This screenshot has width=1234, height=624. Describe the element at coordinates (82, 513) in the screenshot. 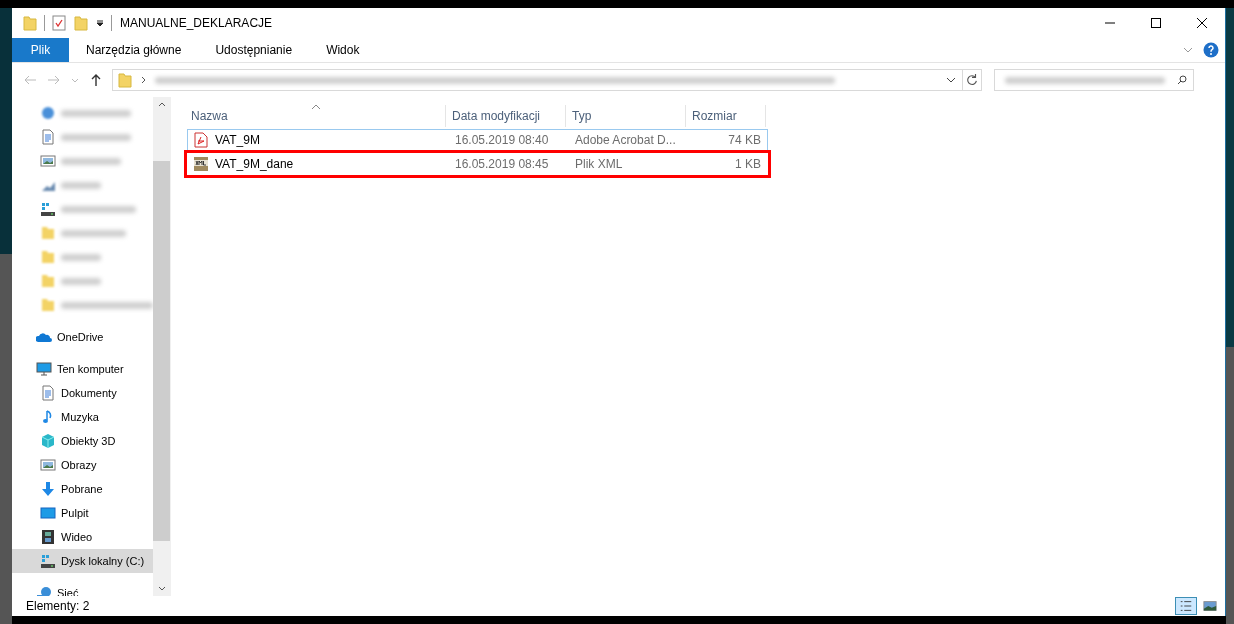

I see `sidebar-item: Pulpit` at that location.